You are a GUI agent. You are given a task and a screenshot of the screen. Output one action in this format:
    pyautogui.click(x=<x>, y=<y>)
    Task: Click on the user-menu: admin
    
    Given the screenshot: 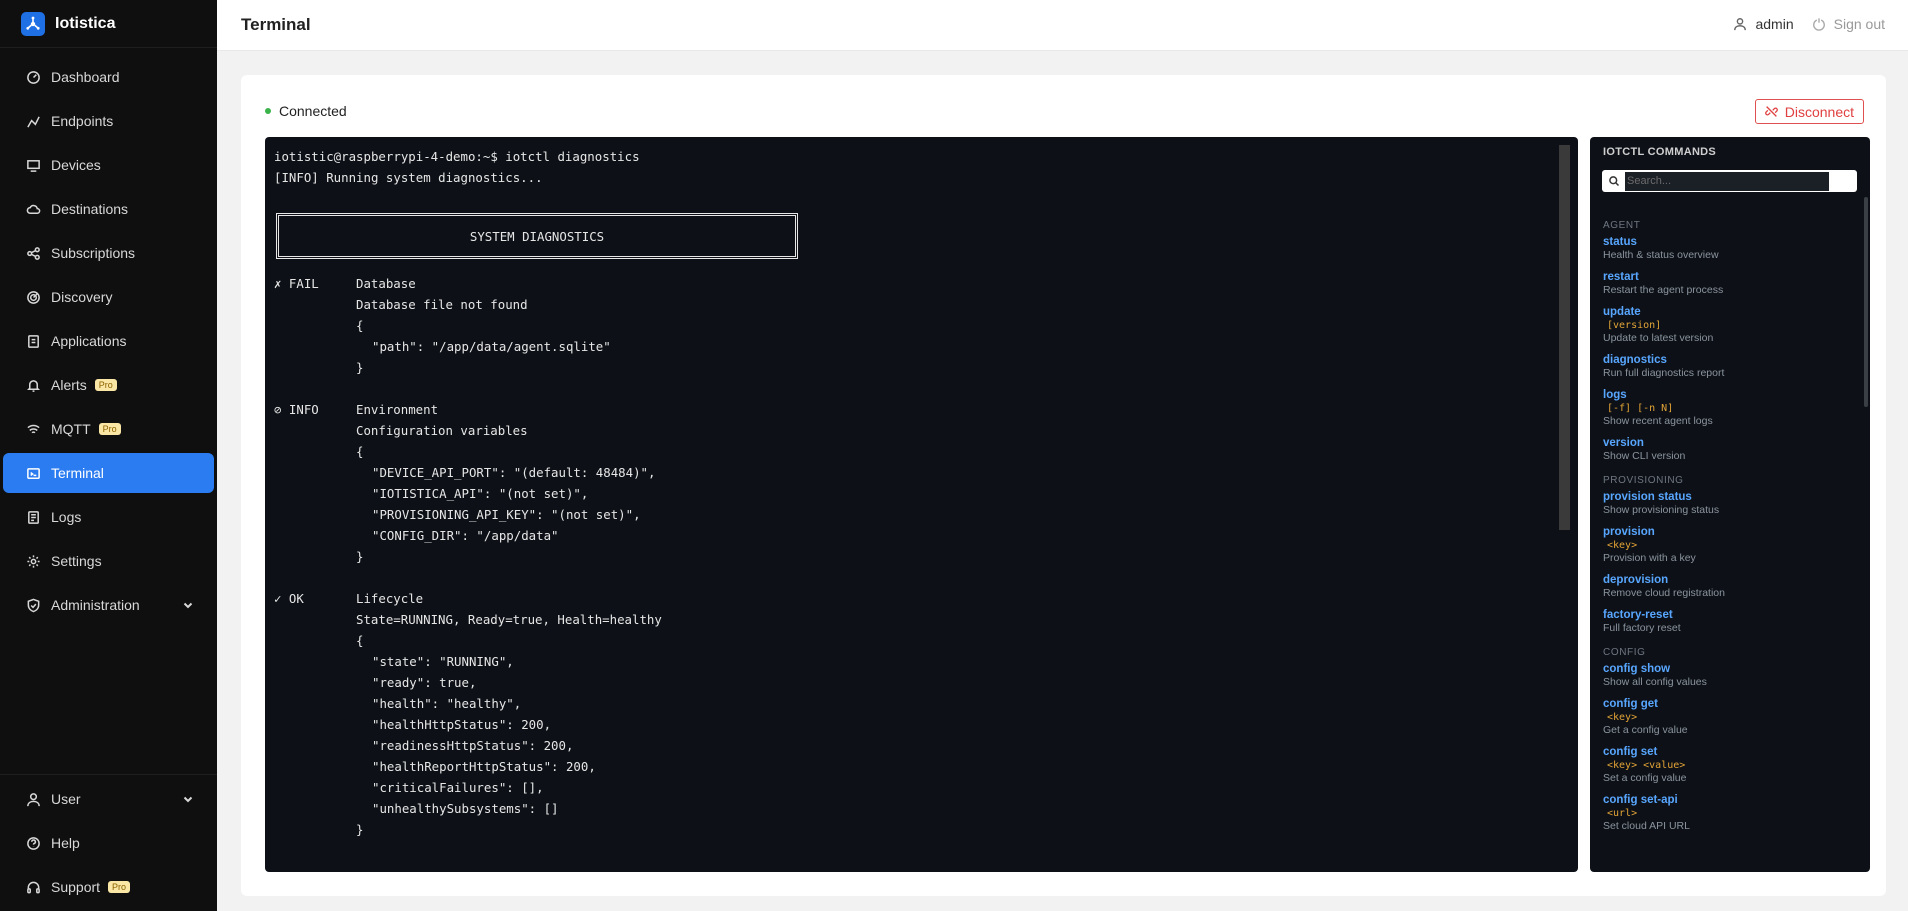 What is the action you would take?
    pyautogui.click(x=1763, y=24)
    